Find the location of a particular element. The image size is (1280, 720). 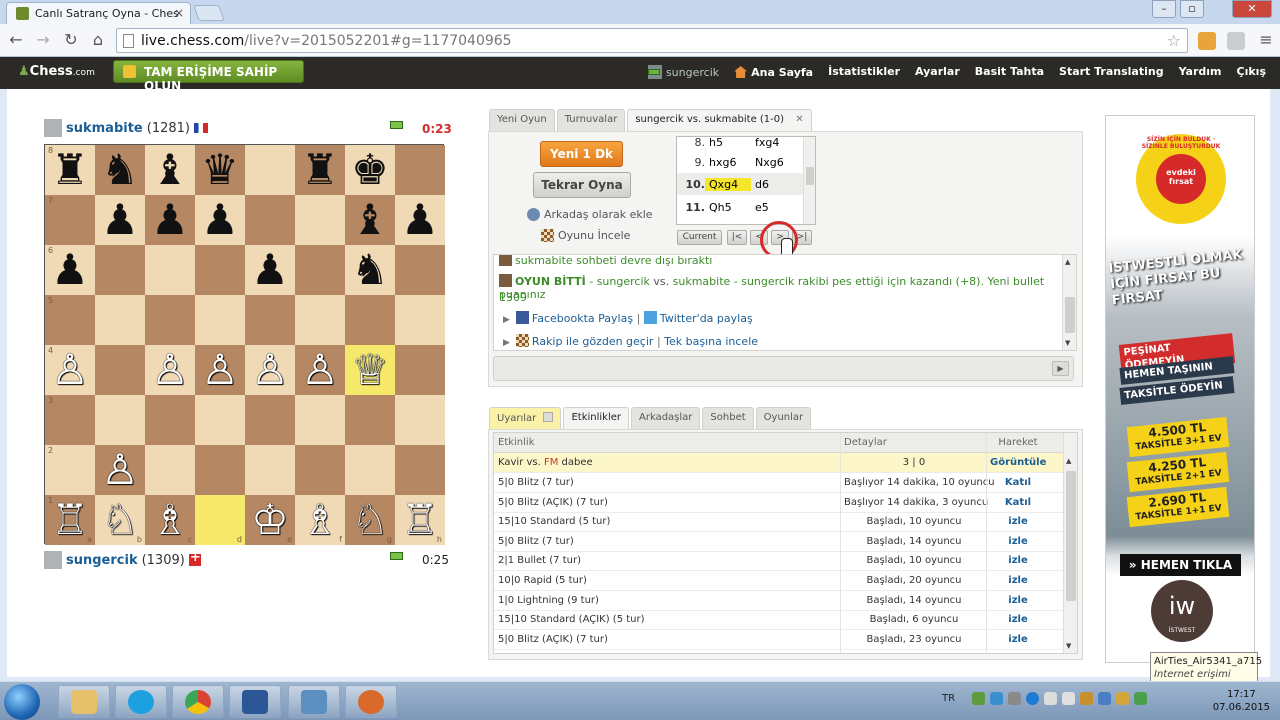

square-c6 is located at coordinates (170, 270).